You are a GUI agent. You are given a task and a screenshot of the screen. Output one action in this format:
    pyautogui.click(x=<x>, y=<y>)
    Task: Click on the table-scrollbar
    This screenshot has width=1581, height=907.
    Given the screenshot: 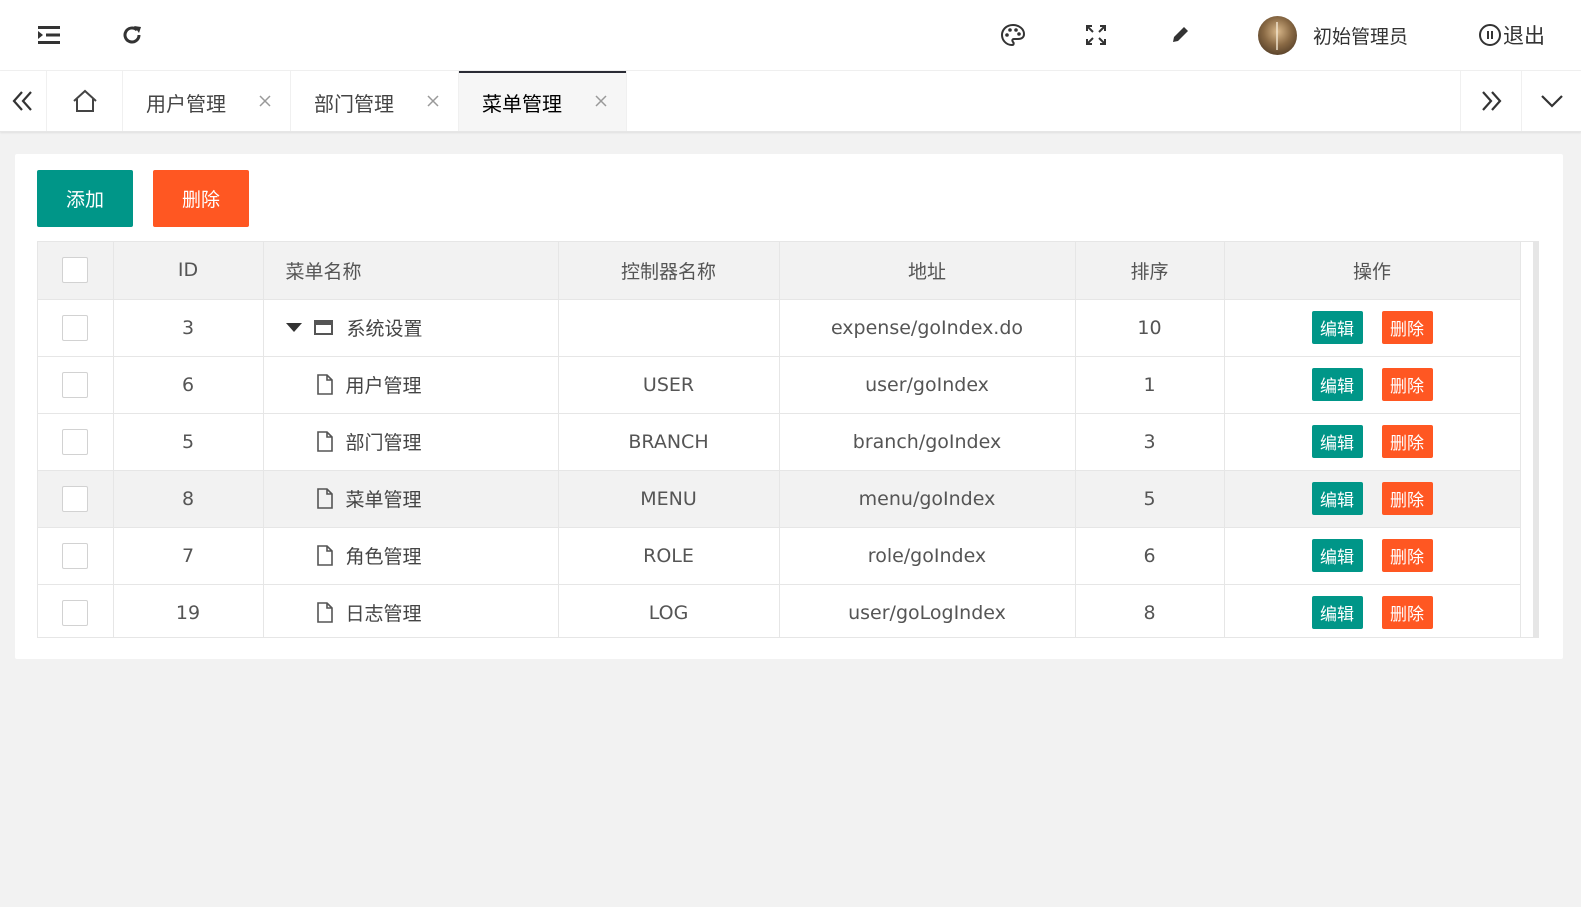 What is the action you would take?
    pyautogui.click(x=1535, y=439)
    